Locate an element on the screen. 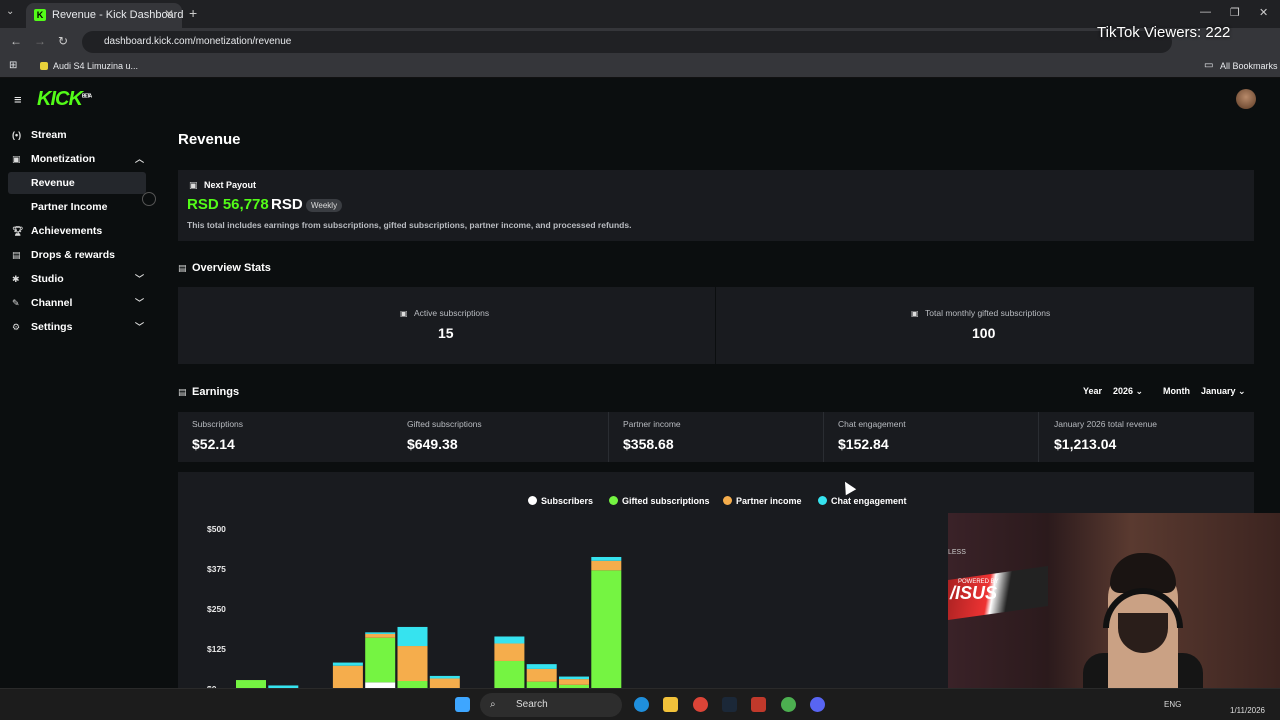  sidebar-item-drops: ▤ Drops & rewards is located at coordinates (77, 255).